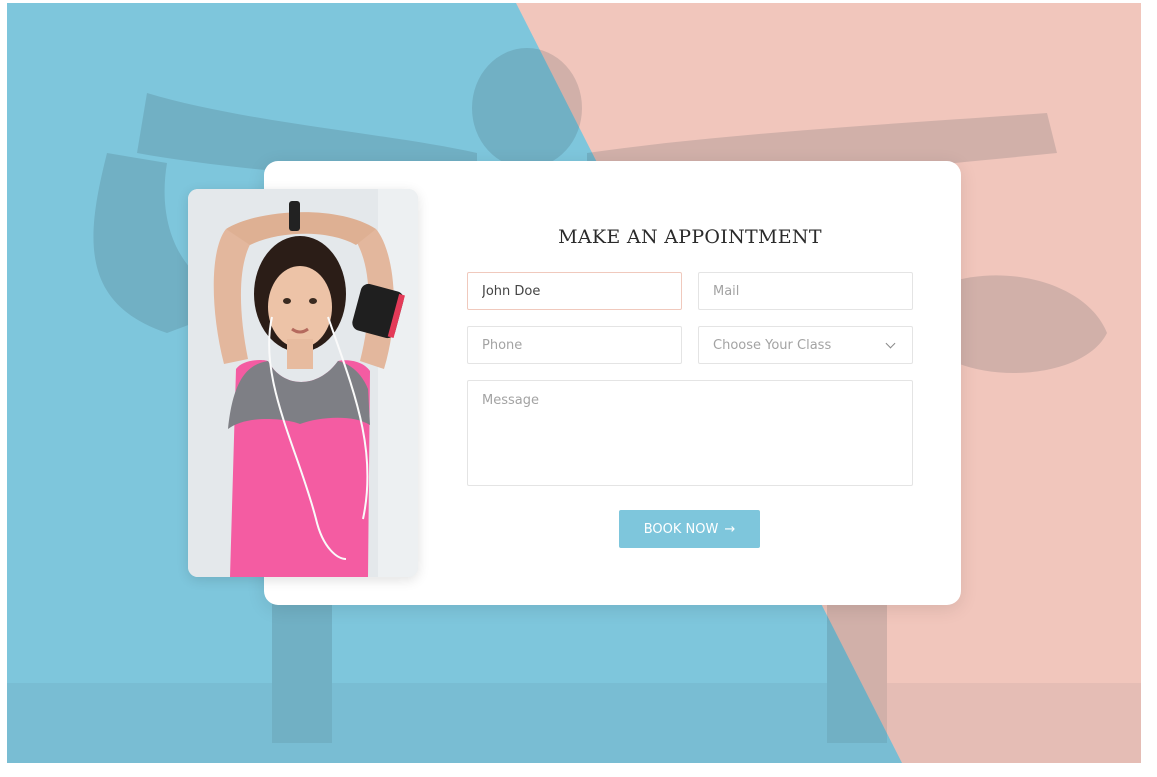 The width and height of the screenshot is (1157, 777). What do you see at coordinates (303, 383) in the screenshot?
I see `fitness-woman-photo` at bounding box center [303, 383].